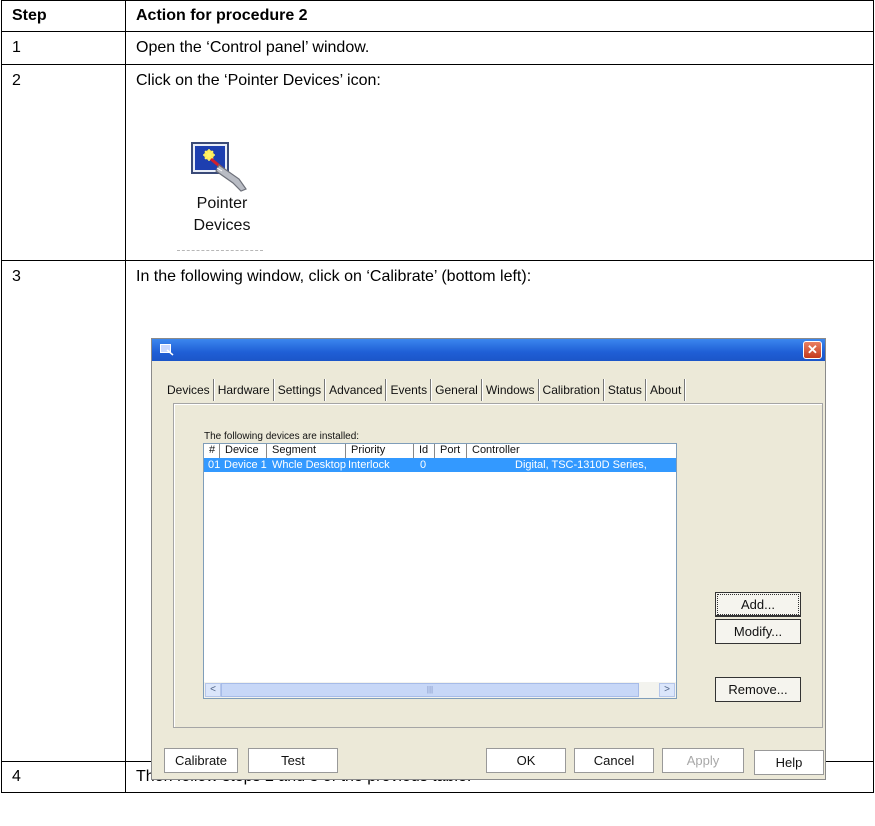 The image size is (875, 826). What do you see at coordinates (703, 760) in the screenshot?
I see `apply-button: Apply` at bounding box center [703, 760].